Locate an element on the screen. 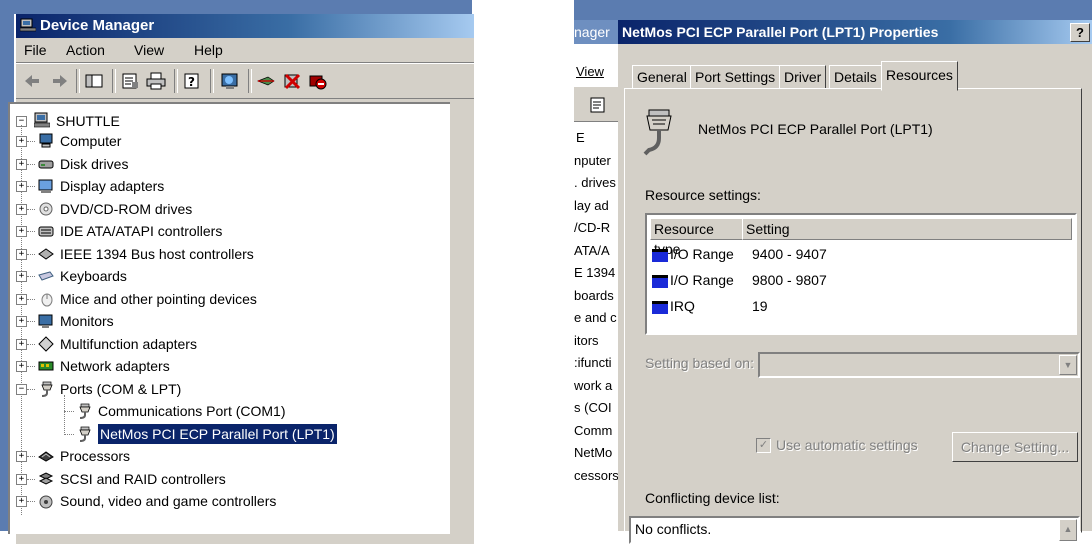 Image resolution: width=1092 pixels, height=544 pixels. background-menu-view: View is located at coordinates (590, 71).